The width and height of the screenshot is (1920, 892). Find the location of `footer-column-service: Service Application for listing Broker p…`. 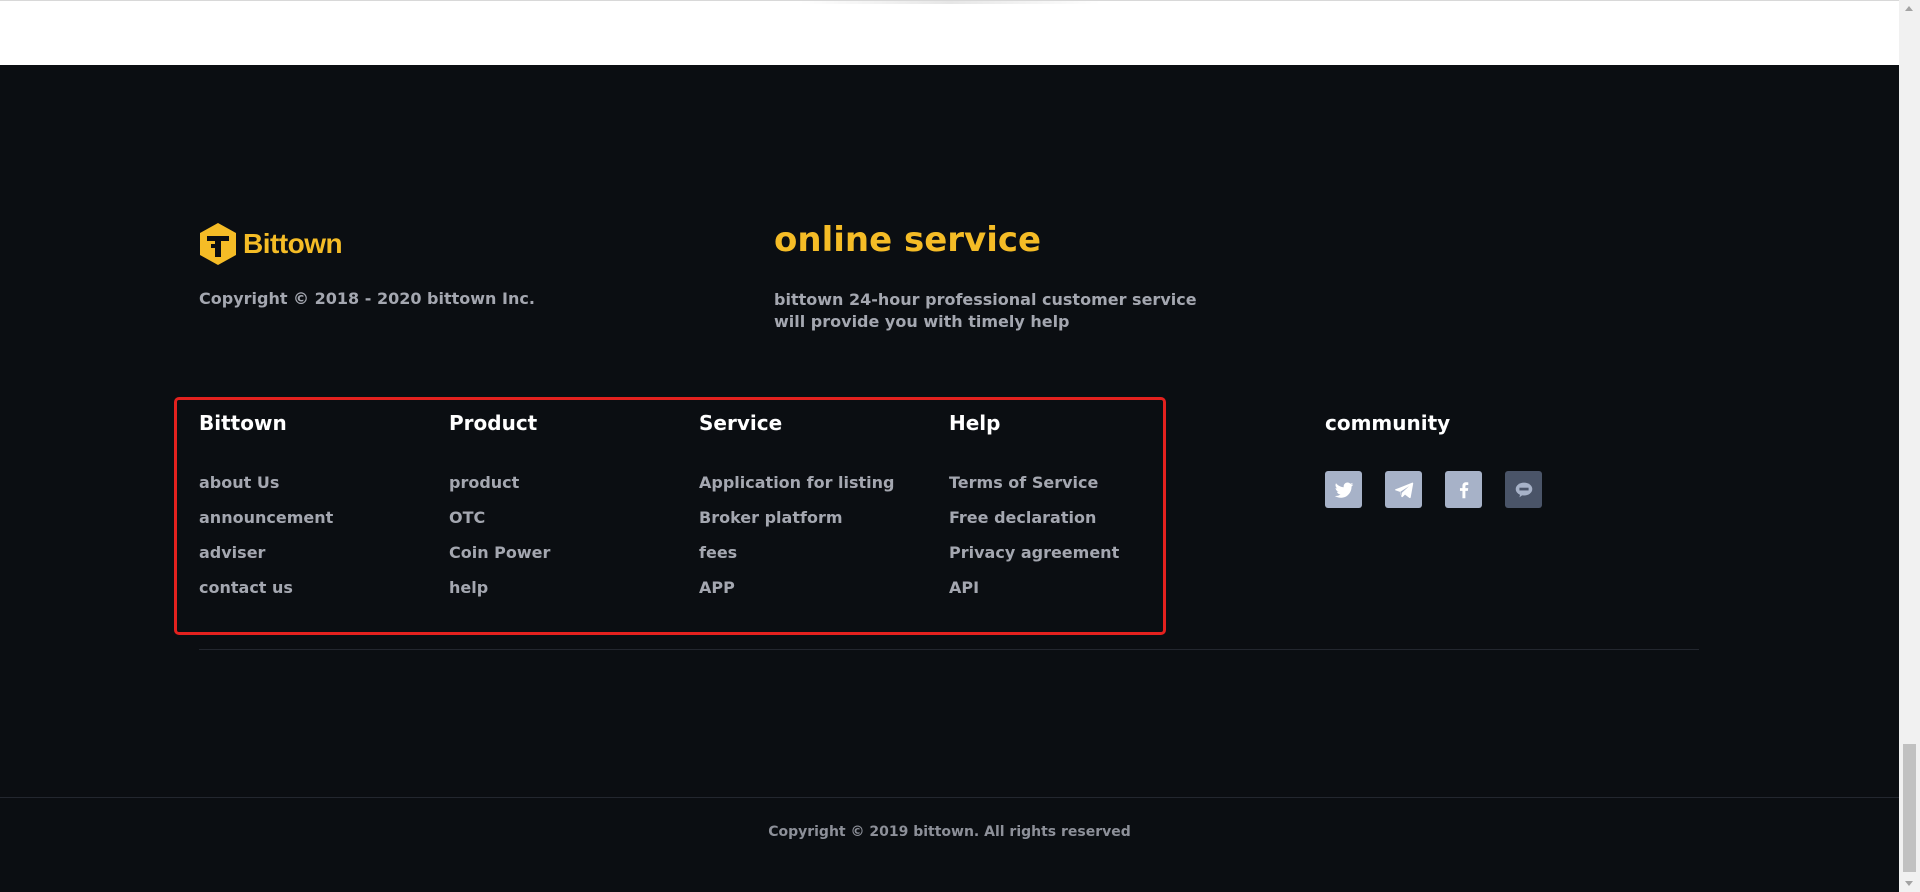

footer-column-service: Service Application for listing Broker p… is located at coordinates (797, 511).